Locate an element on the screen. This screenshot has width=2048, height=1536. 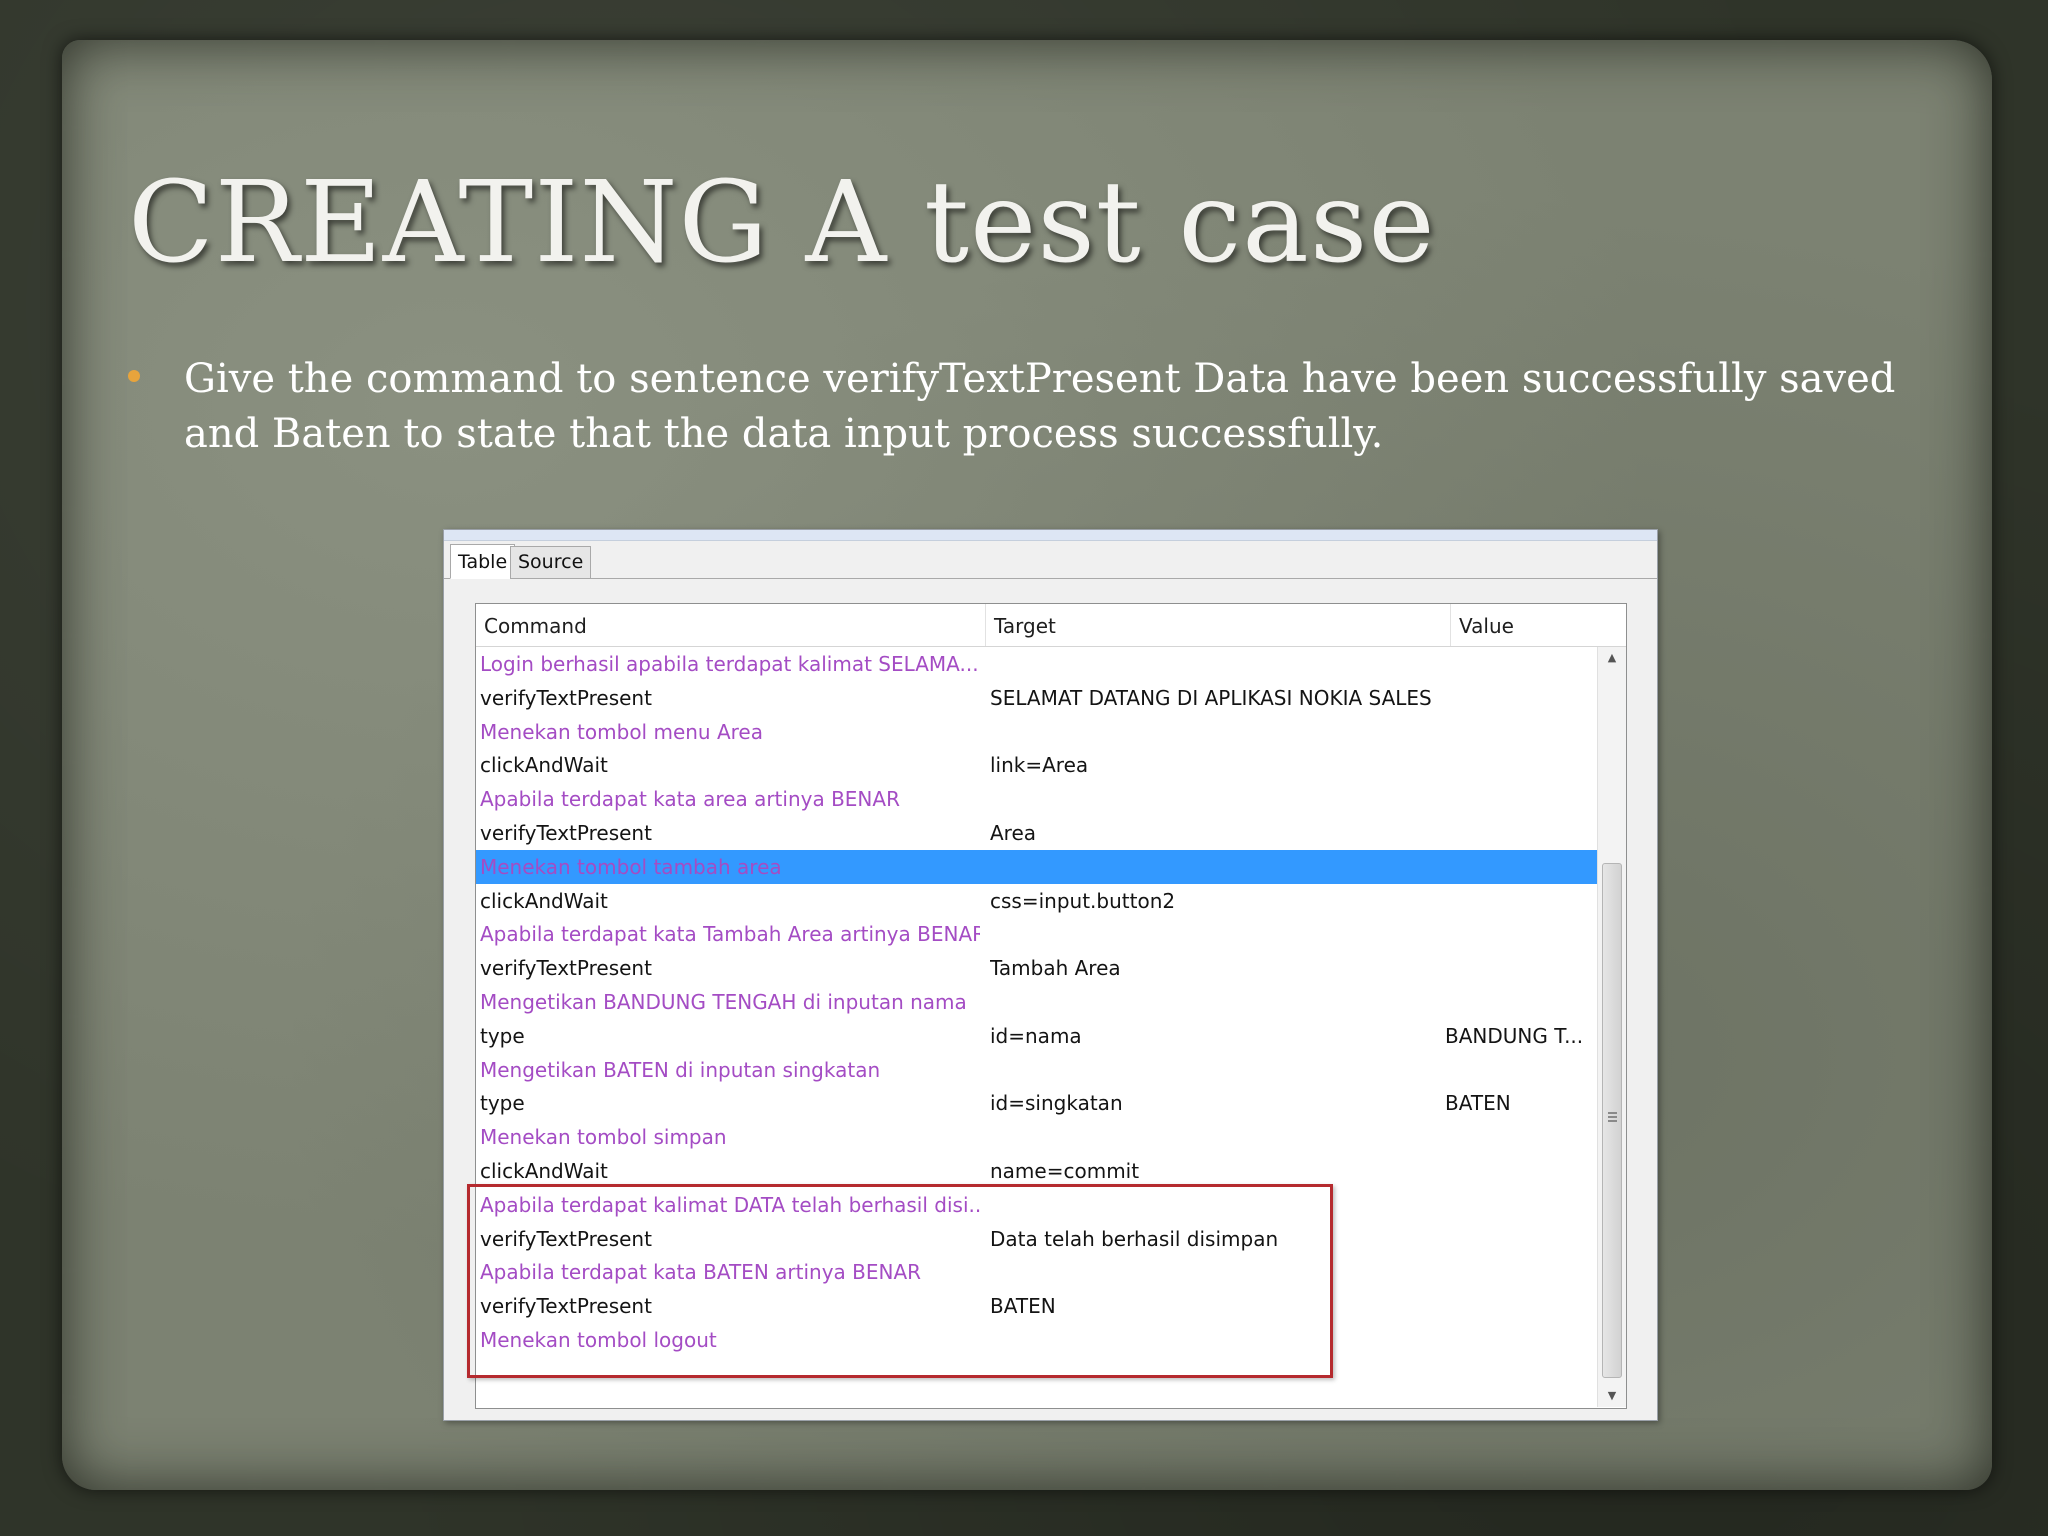
table-row: type id=singkatan BATEN is located at coordinates (1037, 1103).